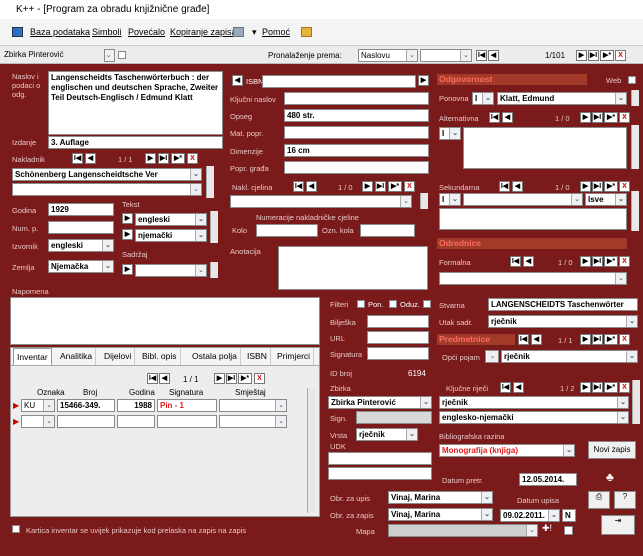  Describe the element at coordinates (618, 525) in the screenshot. I see `exit-door-icon: ⇥` at that location.